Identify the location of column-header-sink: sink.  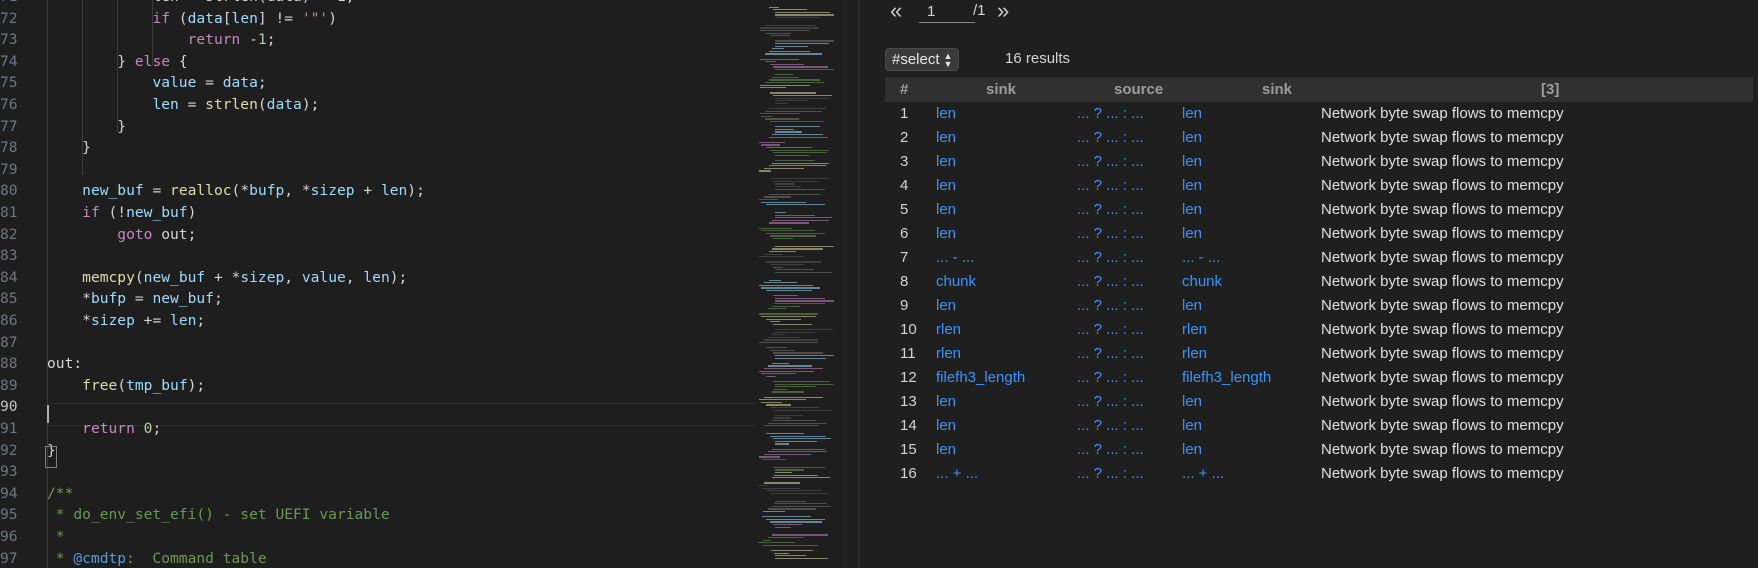
(1001, 89).